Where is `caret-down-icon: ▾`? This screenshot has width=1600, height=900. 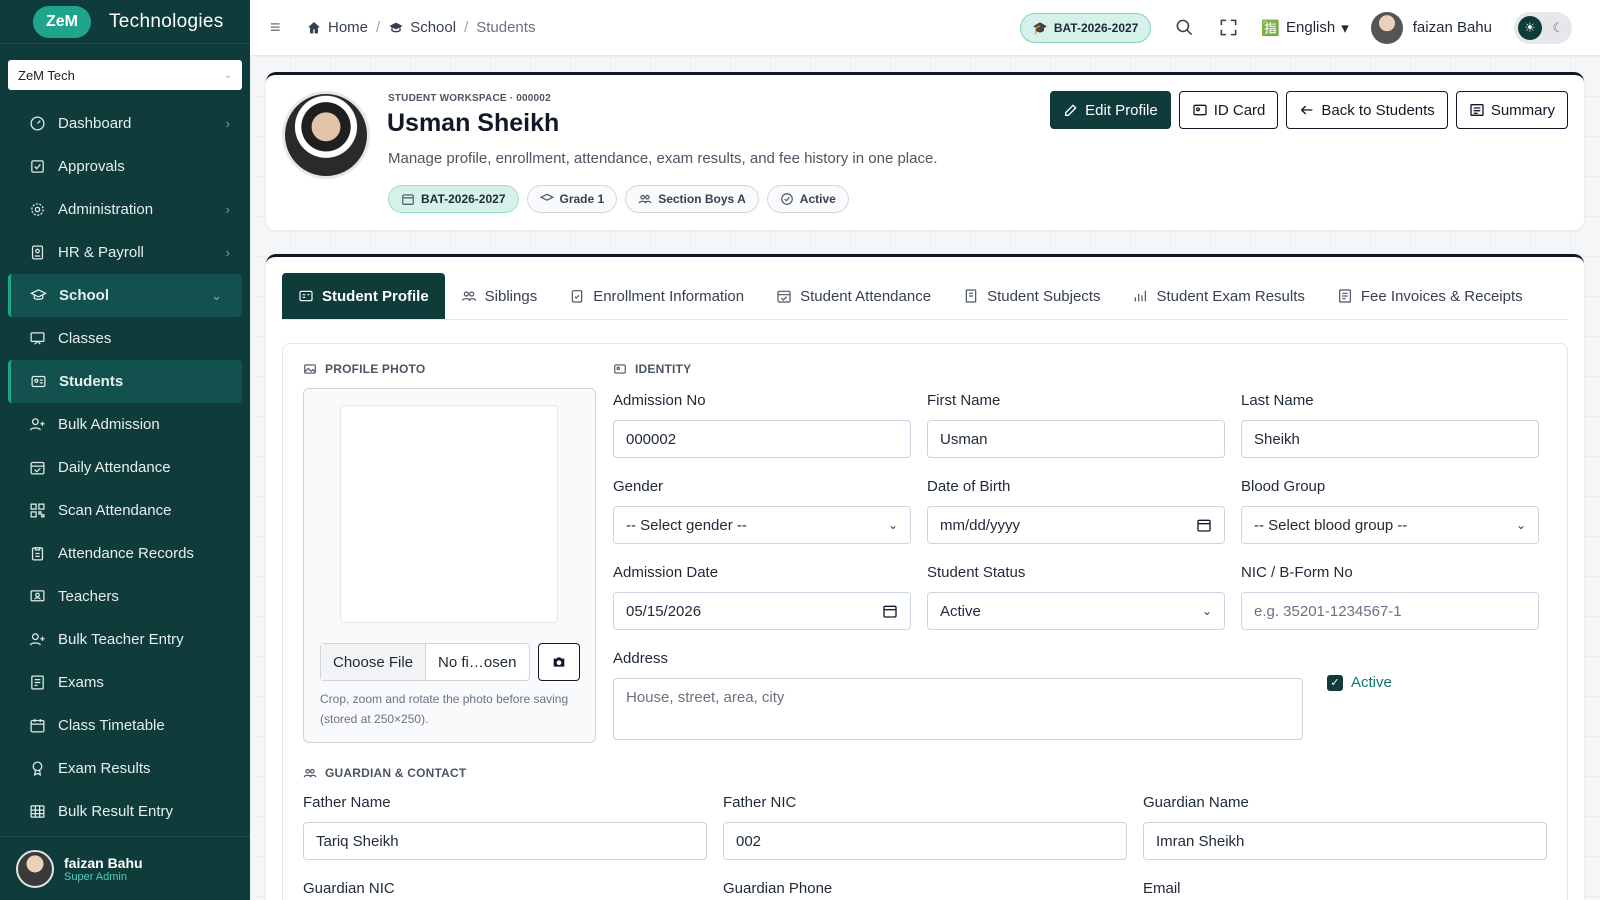
caret-down-icon: ▾ is located at coordinates (1345, 28).